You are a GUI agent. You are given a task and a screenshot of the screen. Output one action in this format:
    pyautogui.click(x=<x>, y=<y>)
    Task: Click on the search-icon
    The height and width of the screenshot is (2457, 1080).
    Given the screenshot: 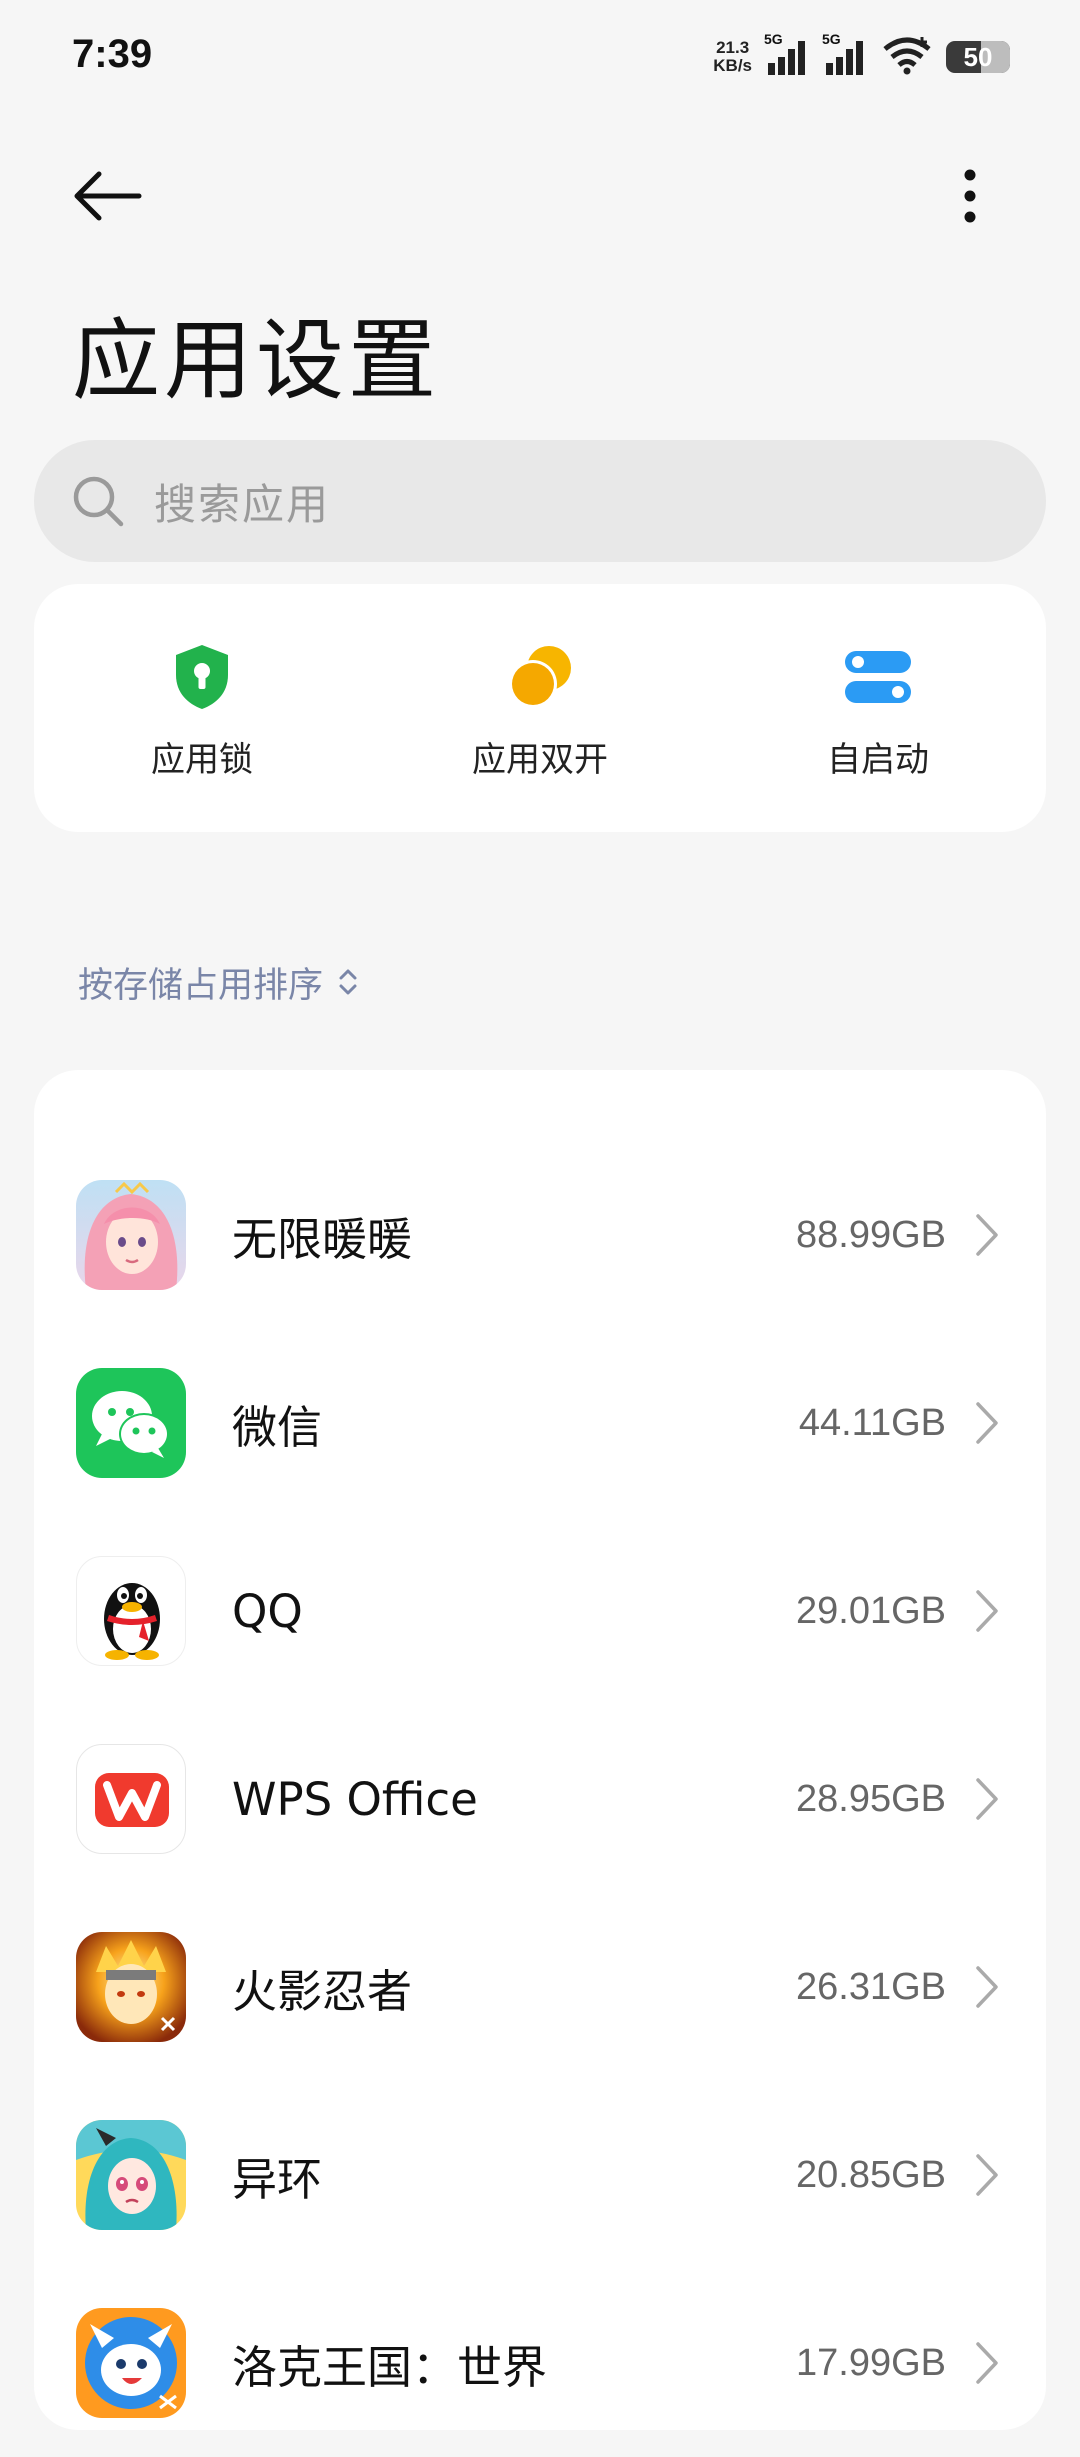 What is the action you would take?
    pyautogui.click(x=98, y=501)
    